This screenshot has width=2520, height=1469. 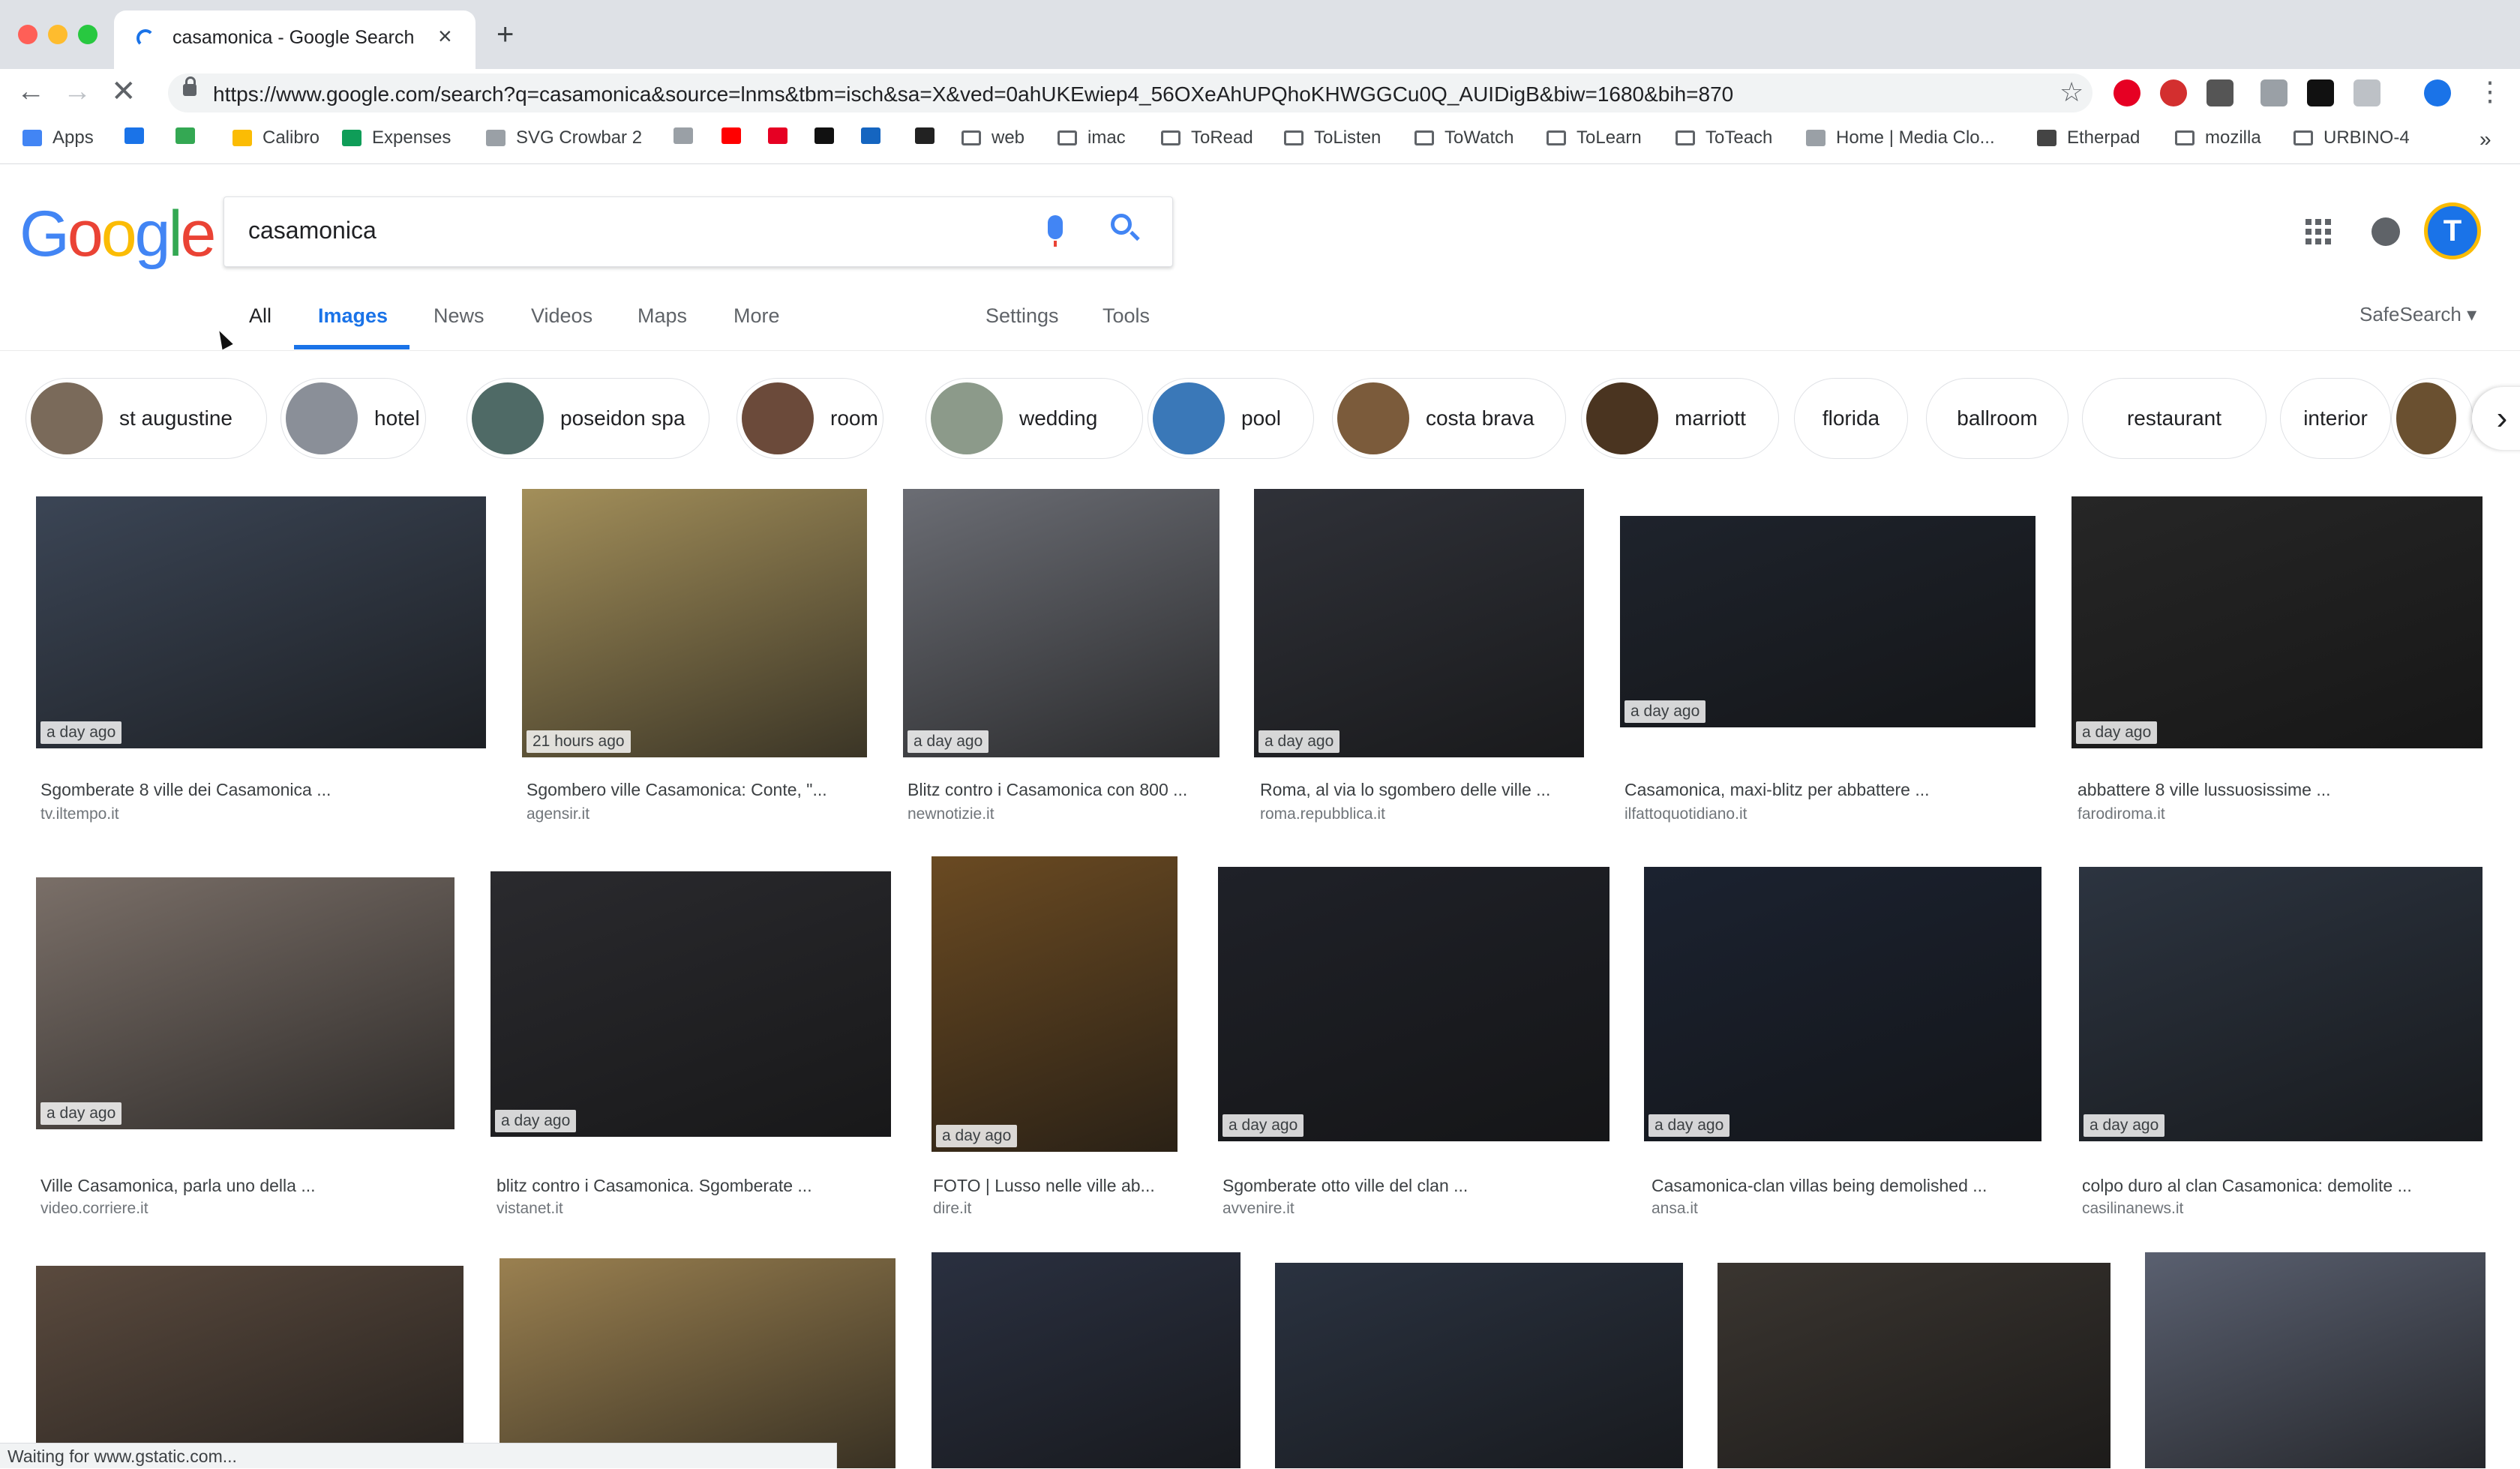 What do you see at coordinates (1022, 316) in the screenshot?
I see `tab-settings: Settings` at bounding box center [1022, 316].